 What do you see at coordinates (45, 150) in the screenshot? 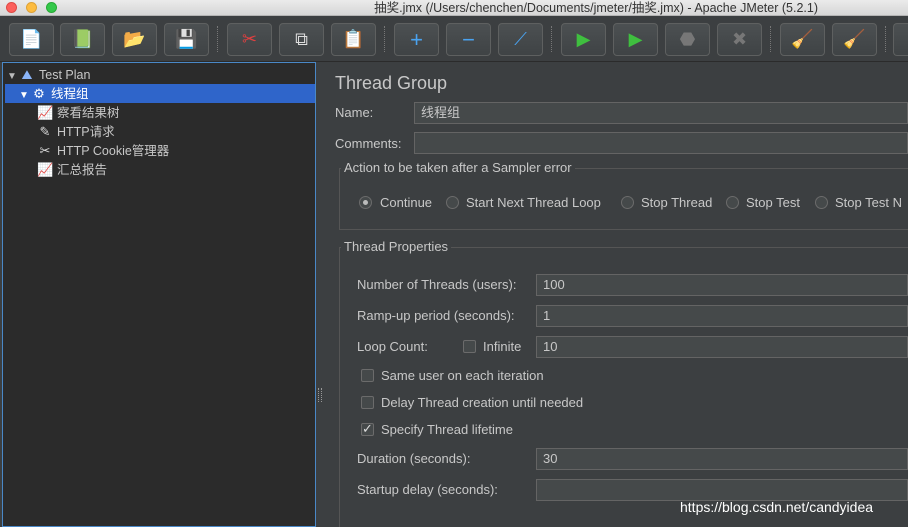
I see `config-tools-icon: ✂` at bounding box center [45, 150].